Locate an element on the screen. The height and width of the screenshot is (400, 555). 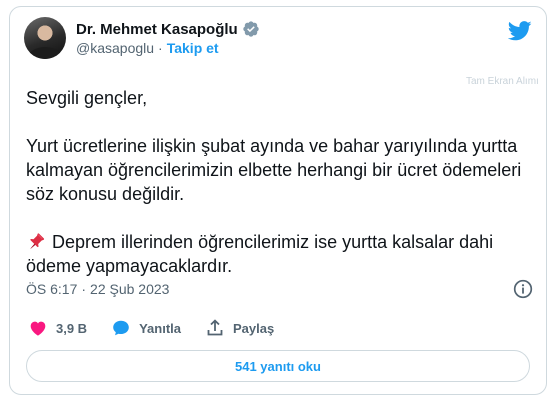
follow-button: Takip et is located at coordinates (193, 48).